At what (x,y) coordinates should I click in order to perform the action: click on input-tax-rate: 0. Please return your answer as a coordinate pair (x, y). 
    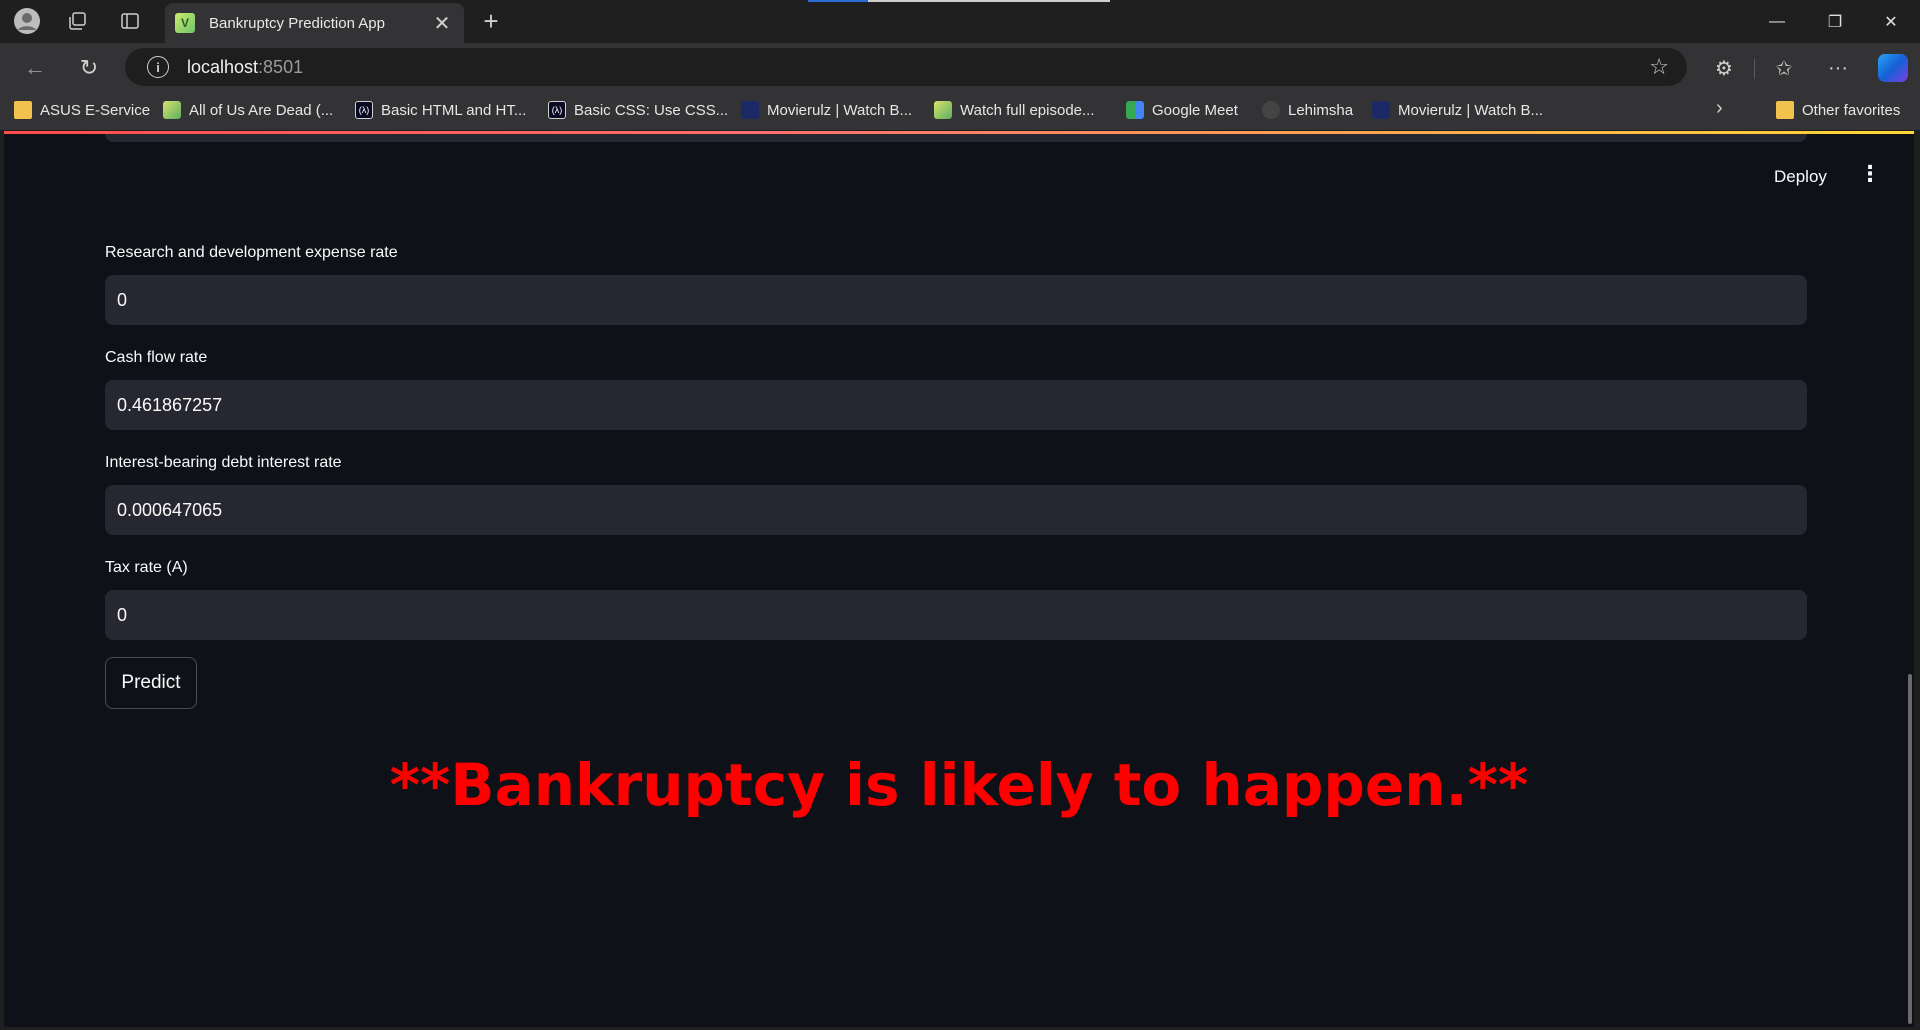
    Looking at the image, I should click on (956, 615).